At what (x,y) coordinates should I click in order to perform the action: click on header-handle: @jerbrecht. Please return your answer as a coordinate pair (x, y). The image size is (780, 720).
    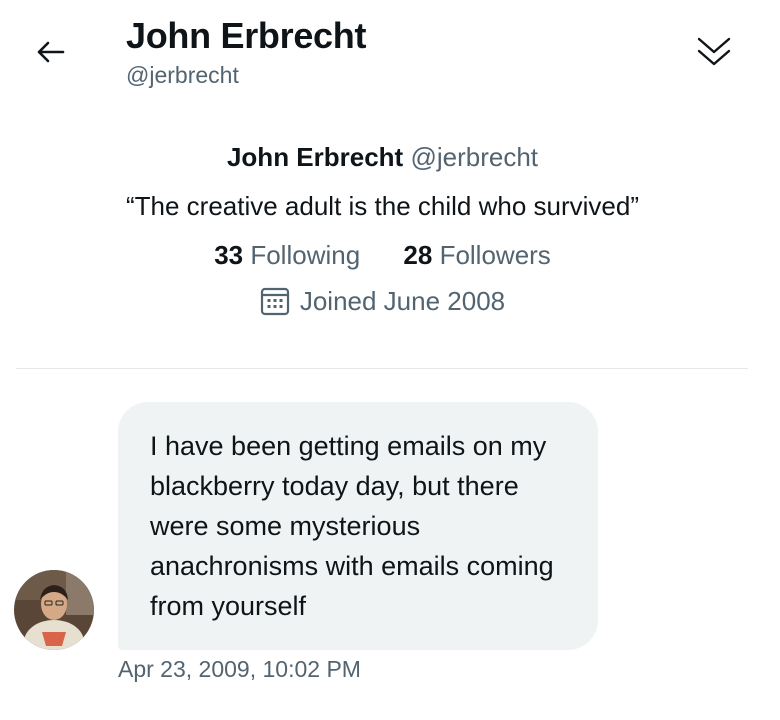
    Looking at the image, I should click on (182, 75).